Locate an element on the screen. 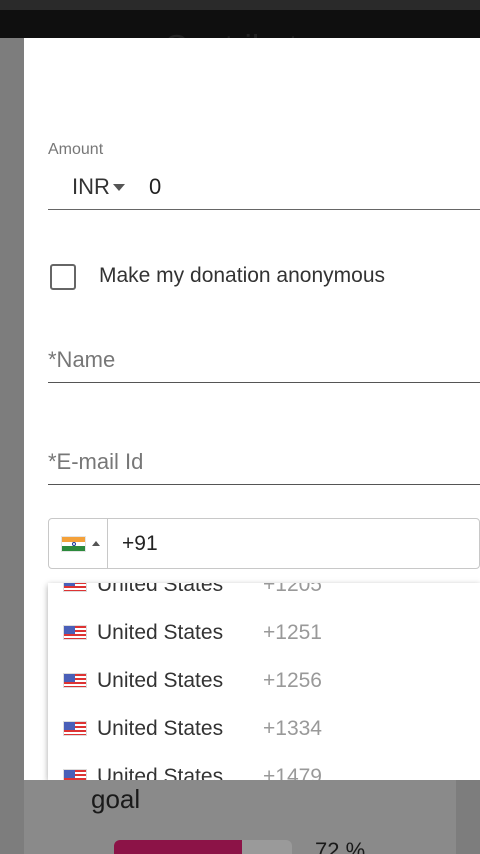 Image resolution: width=480 pixels, height=854 pixels. progress-percent-label: 72 % is located at coordinates (340, 846).